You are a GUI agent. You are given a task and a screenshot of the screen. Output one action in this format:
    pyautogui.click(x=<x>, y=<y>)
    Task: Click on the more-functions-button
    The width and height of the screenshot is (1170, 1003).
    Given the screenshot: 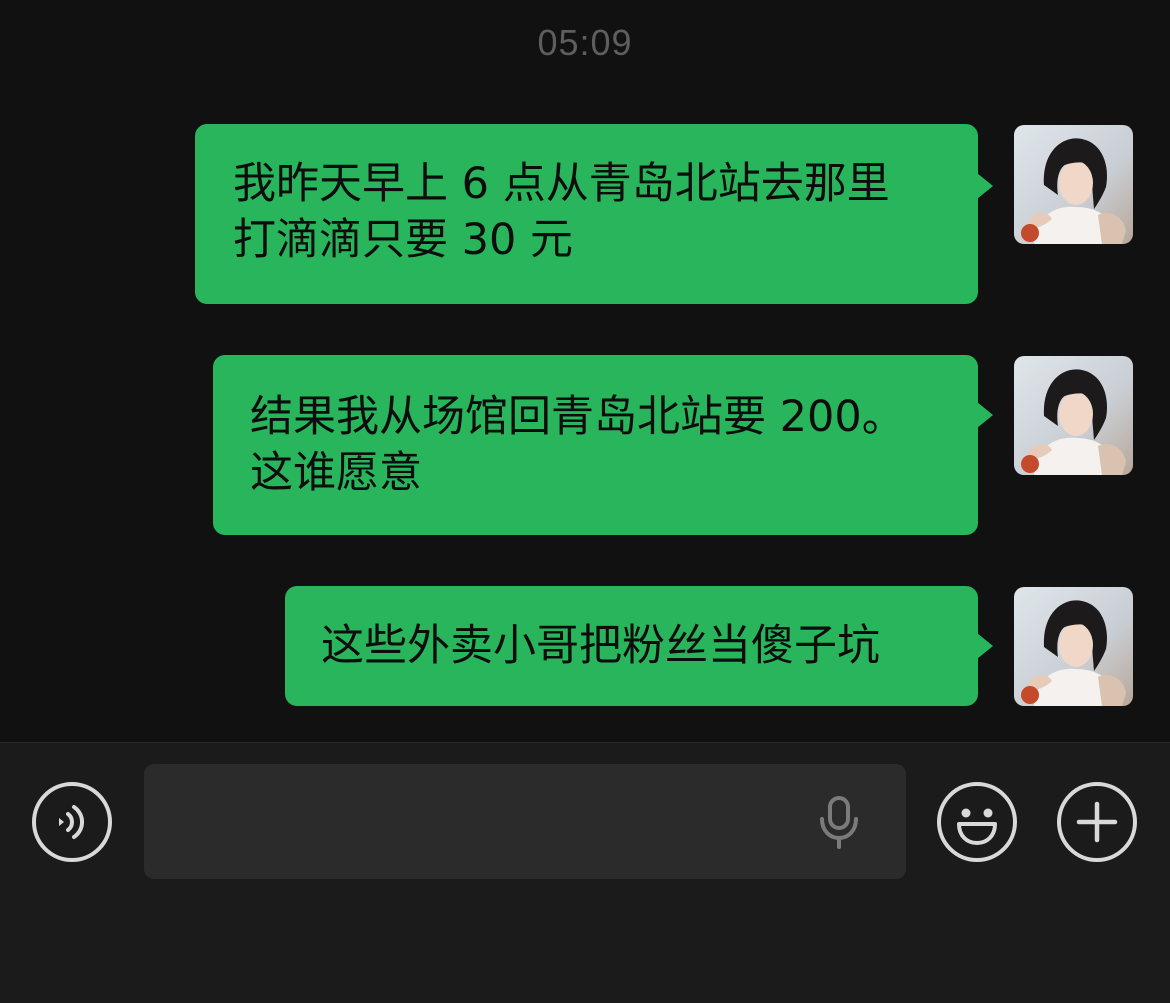 What is the action you would take?
    pyautogui.click(x=1097, y=822)
    